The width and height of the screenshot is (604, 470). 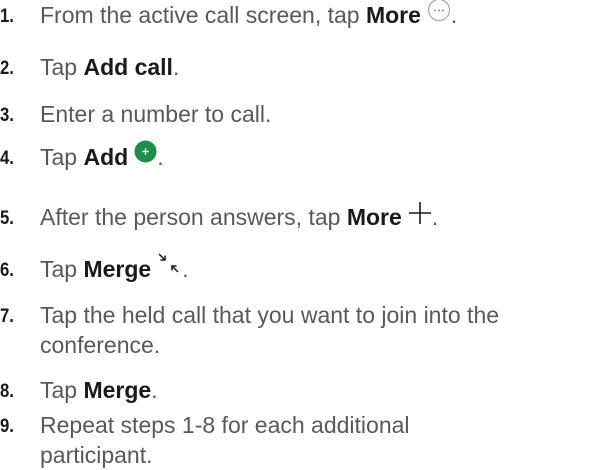 What do you see at coordinates (7, 218) in the screenshot?
I see `step-number: 5.` at bounding box center [7, 218].